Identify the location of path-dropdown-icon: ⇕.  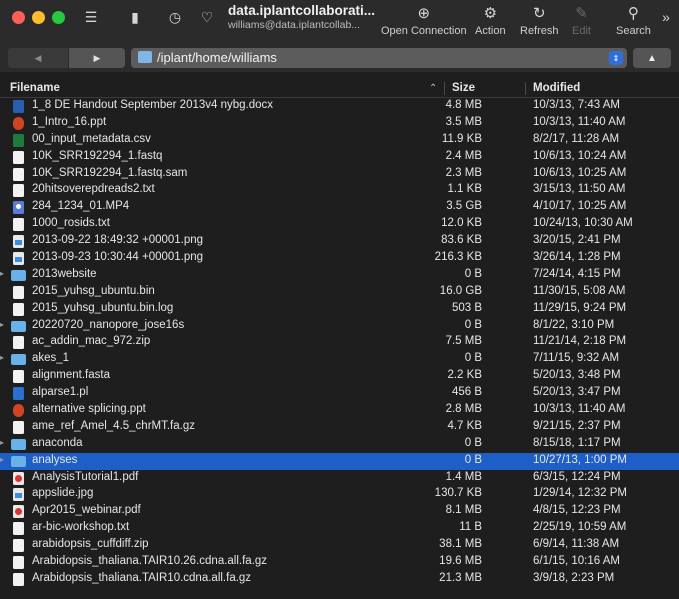
(616, 58).